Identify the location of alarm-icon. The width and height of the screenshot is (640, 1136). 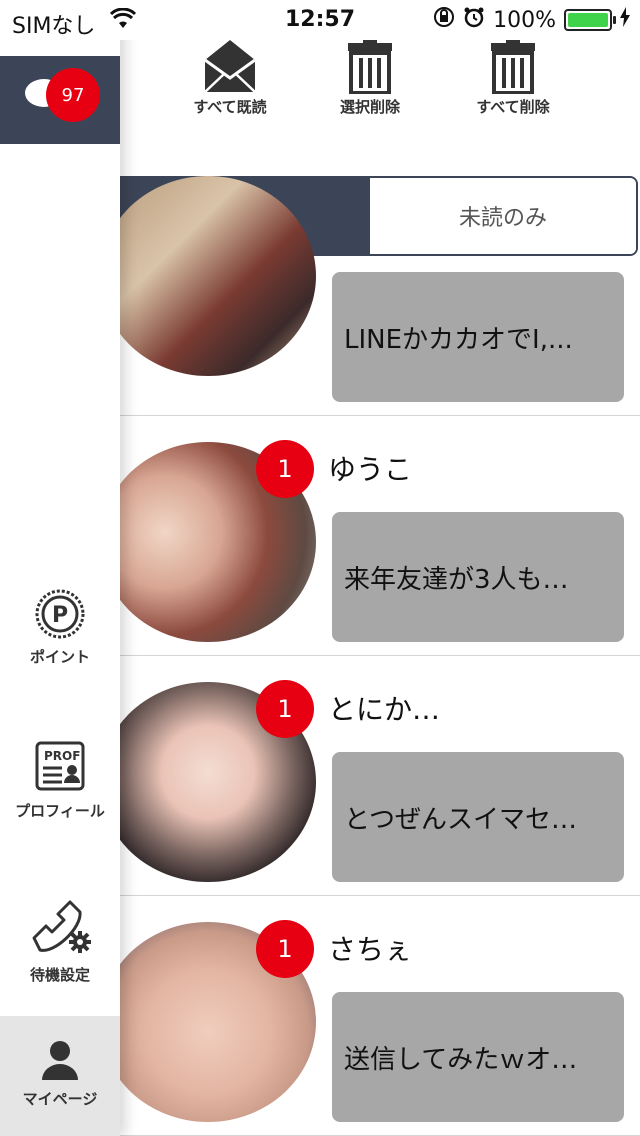
(474, 20).